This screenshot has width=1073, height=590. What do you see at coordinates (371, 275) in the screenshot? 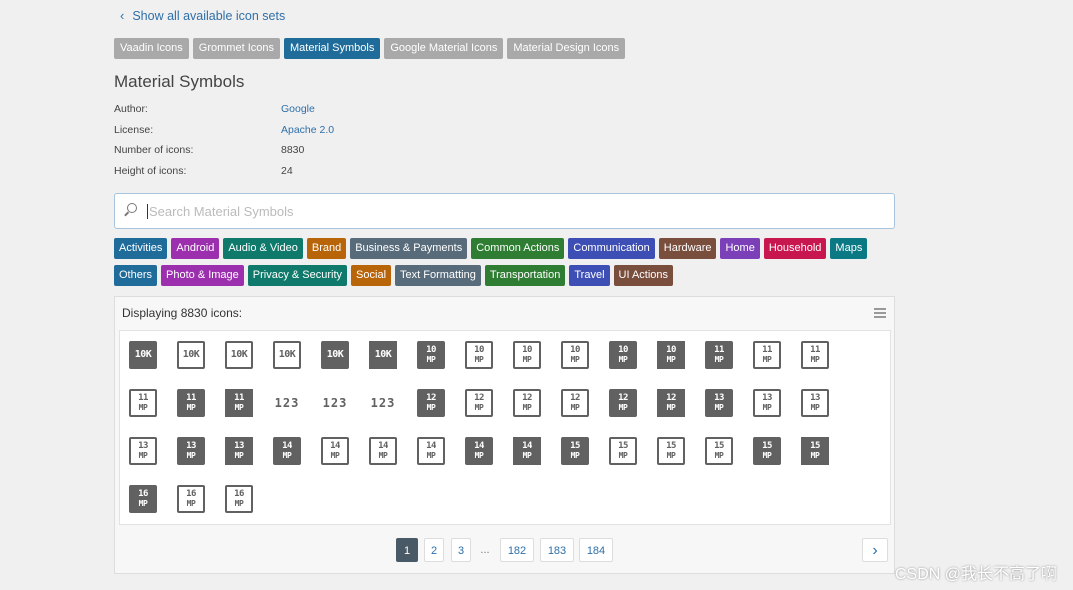
I see `category-chip: Social` at bounding box center [371, 275].